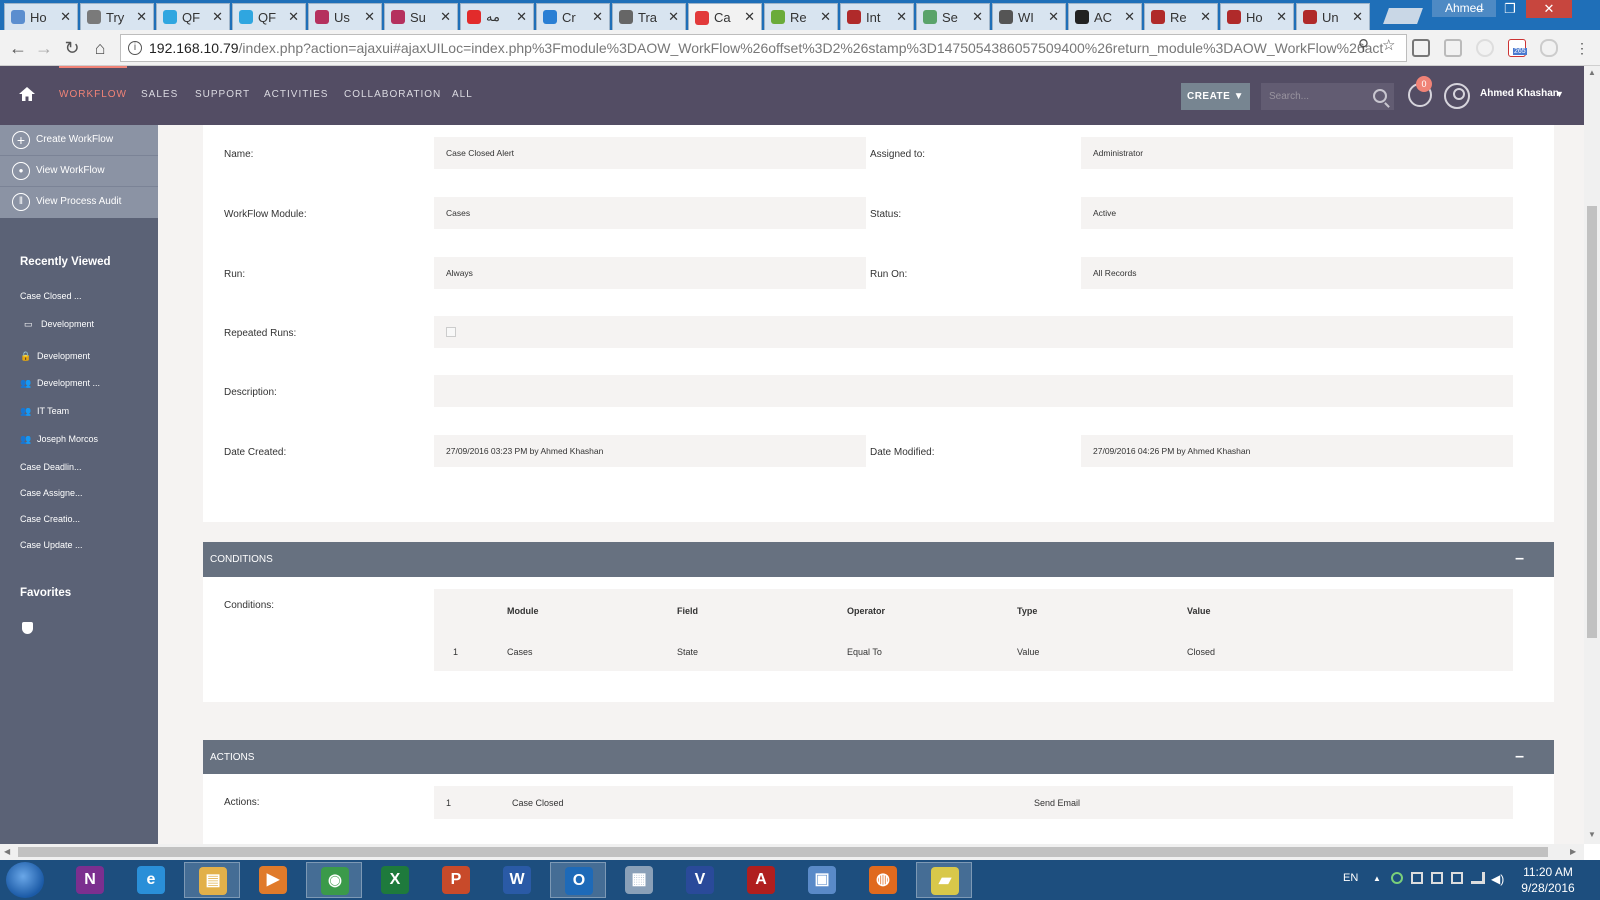  What do you see at coordinates (212, 880) in the screenshot?
I see `taskbar-app-explorer: ▤` at bounding box center [212, 880].